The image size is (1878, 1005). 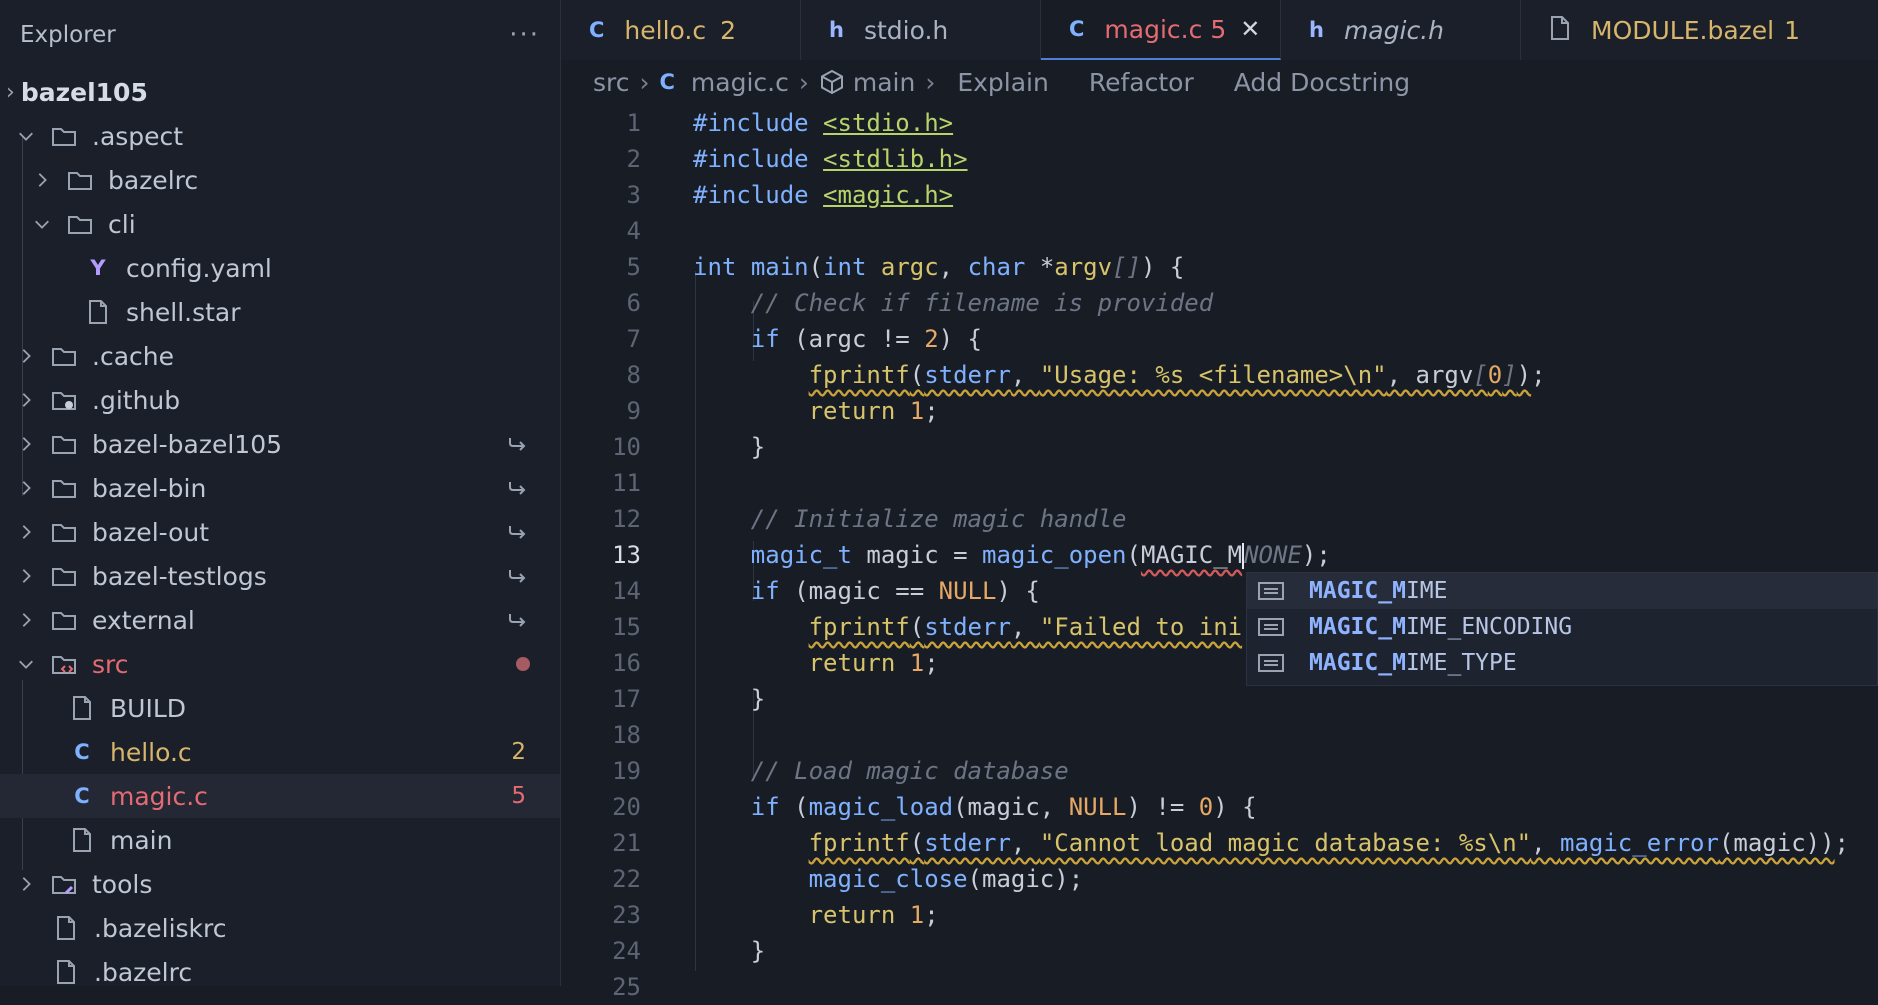 I want to click on code-text: magic_close(magic);, so click(x=946, y=879).